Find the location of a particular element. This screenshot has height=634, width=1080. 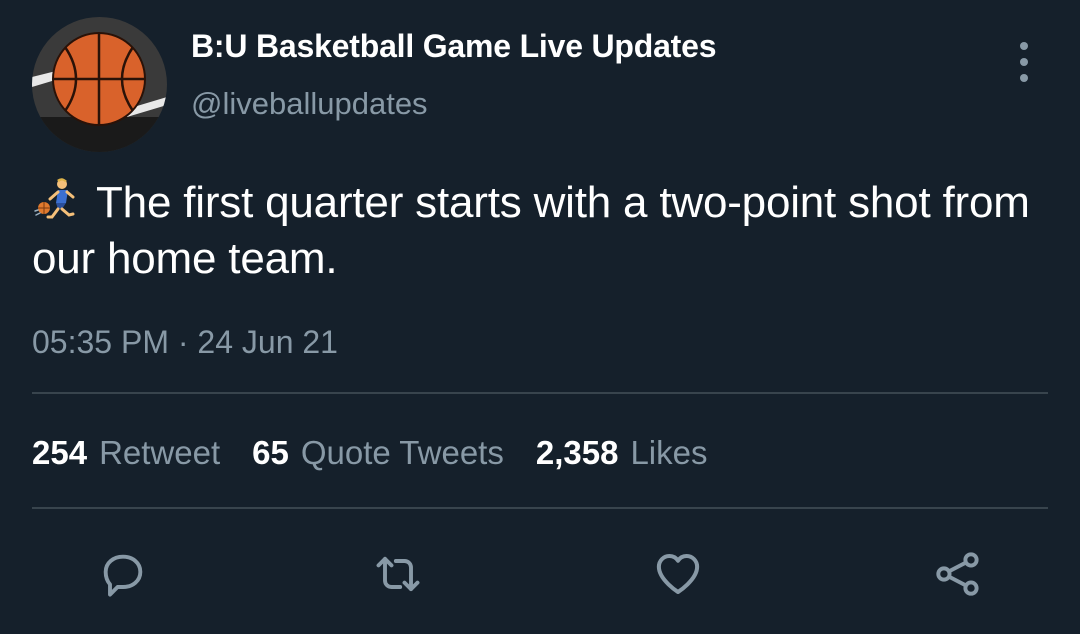

tweet-stats: 254 Retweet 65 Quote Tweets 2,358 Likes is located at coordinates (386, 453).